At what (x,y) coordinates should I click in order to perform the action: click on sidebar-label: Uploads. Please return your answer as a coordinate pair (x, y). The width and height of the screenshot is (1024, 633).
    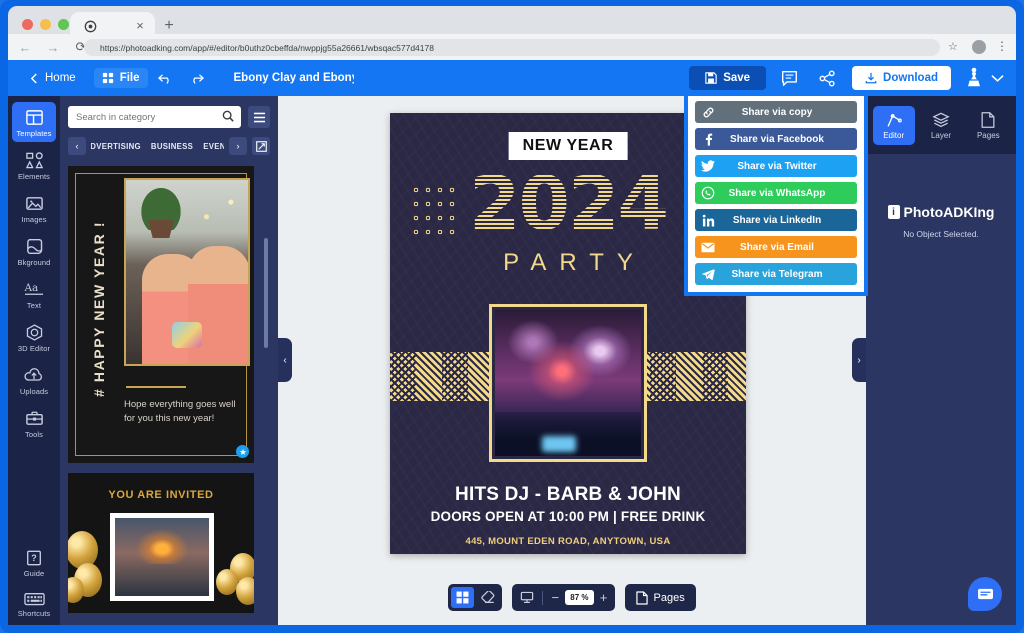
    Looking at the image, I should click on (34, 391).